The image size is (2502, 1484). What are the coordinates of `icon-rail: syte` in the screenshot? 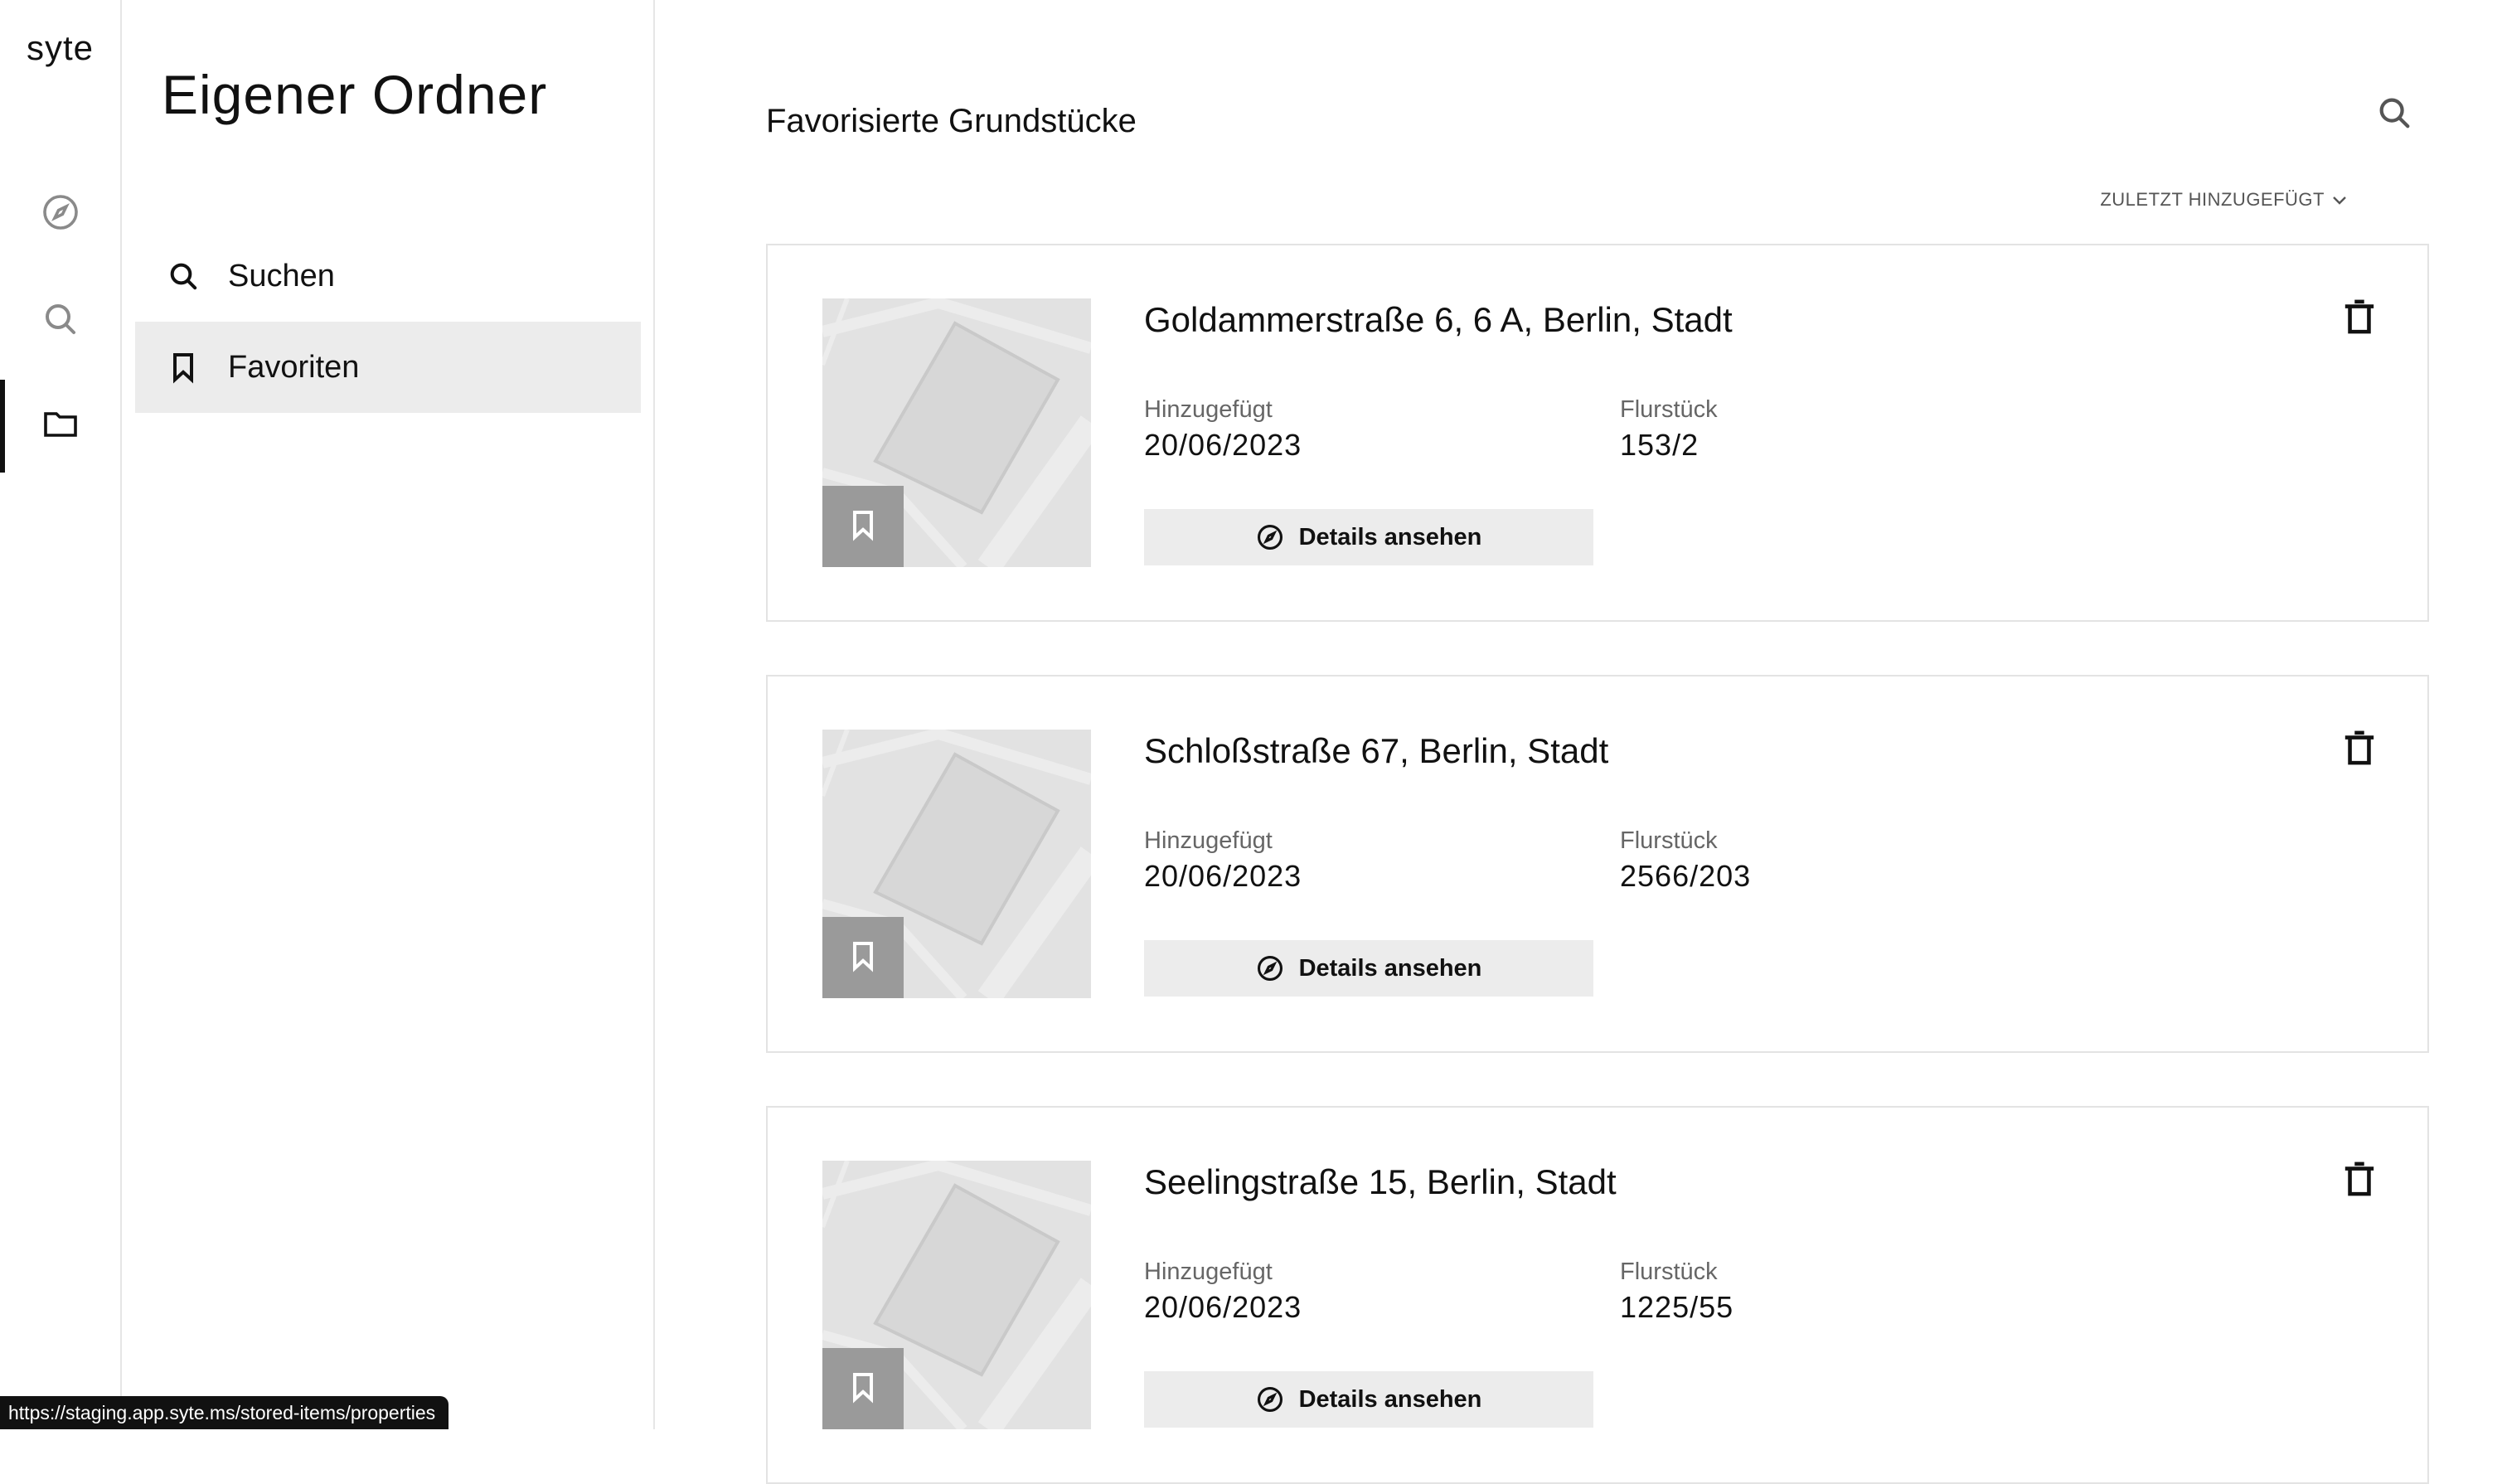 It's located at (61, 715).